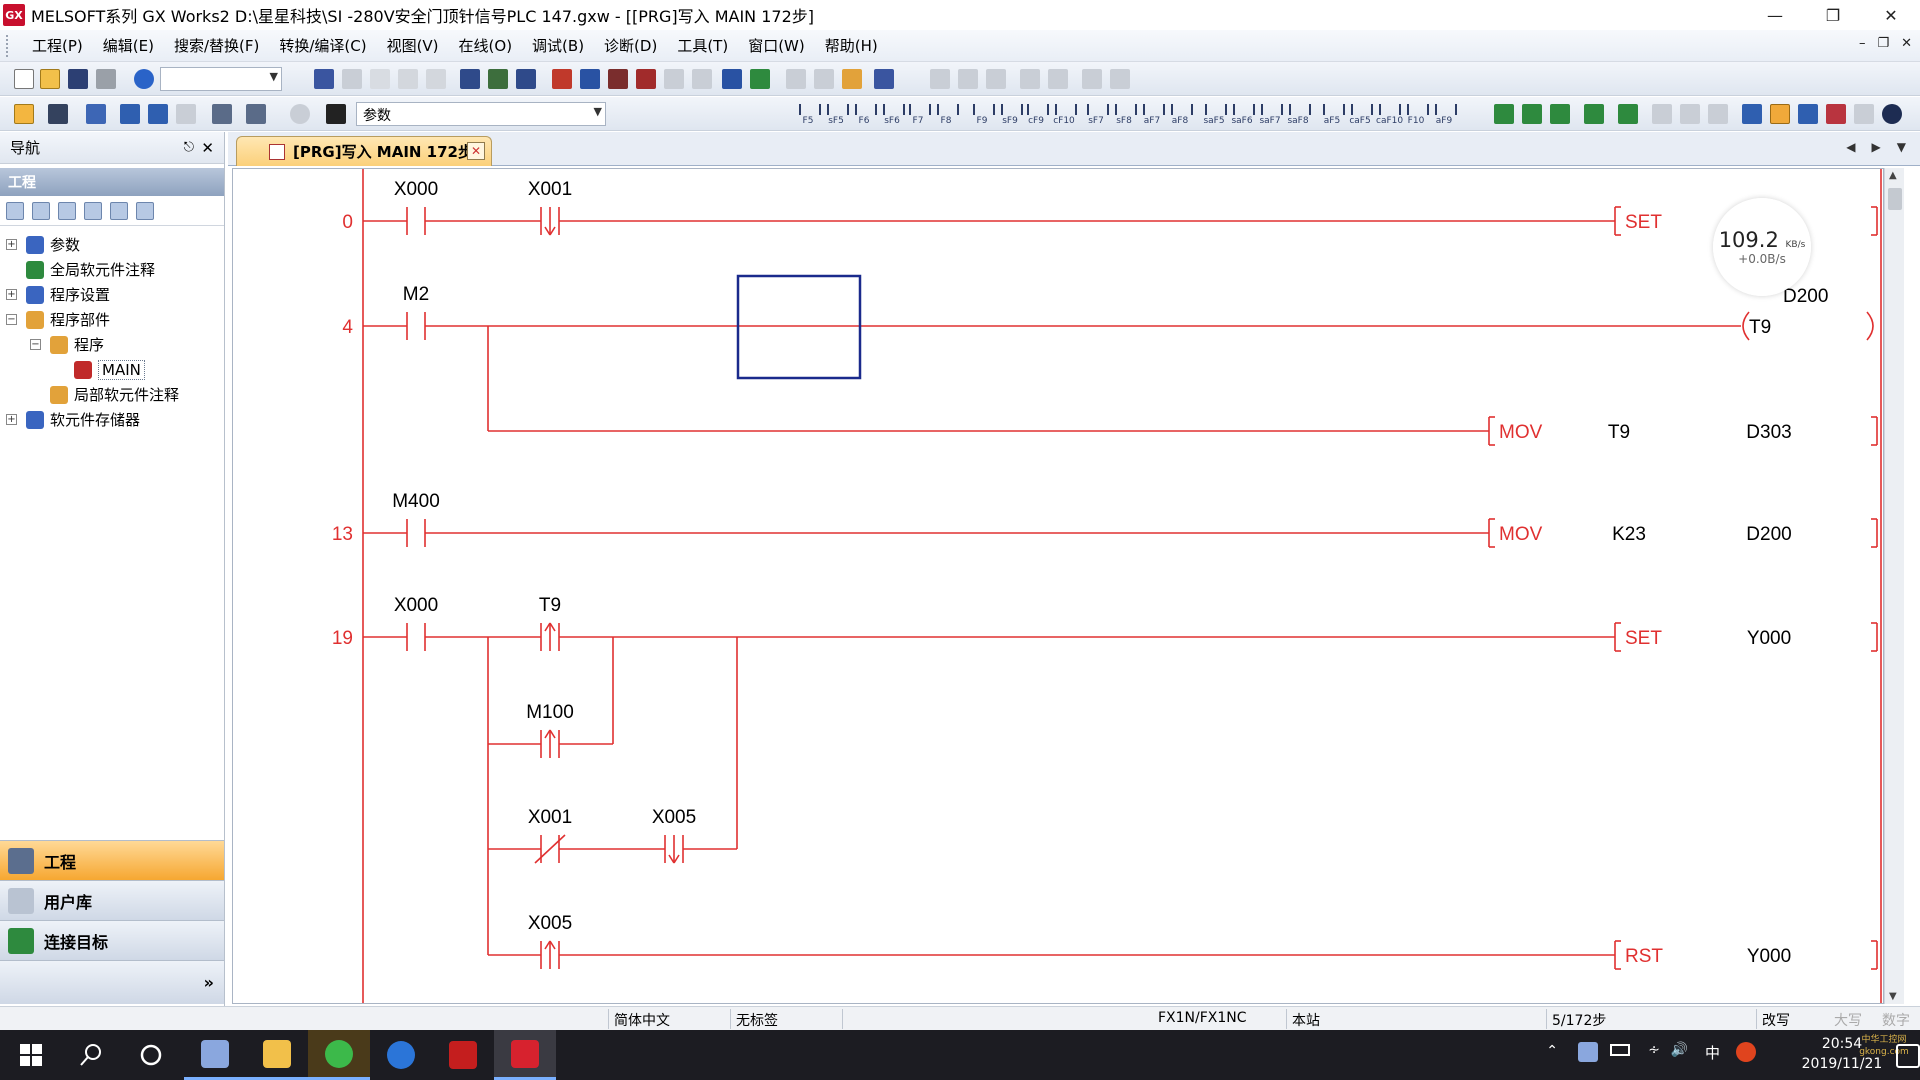  What do you see at coordinates (470, 79) in the screenshot?
I see `device-search-icon` at bounding box center [470, 79].